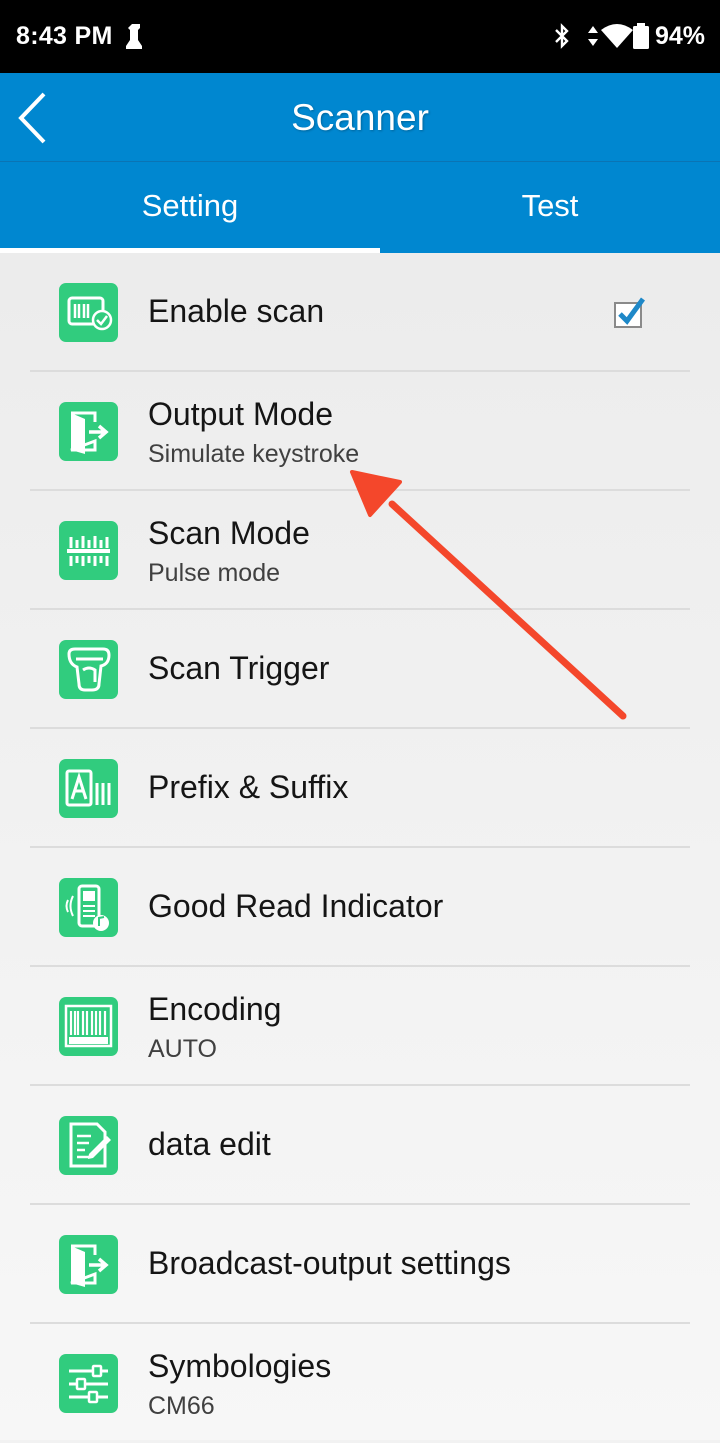 The image size is (720, 1443). Describe the element at coordinates (360, 1383) in the screenshot. I see `setting-row-symbologies: Symbologies CM66` at that location.